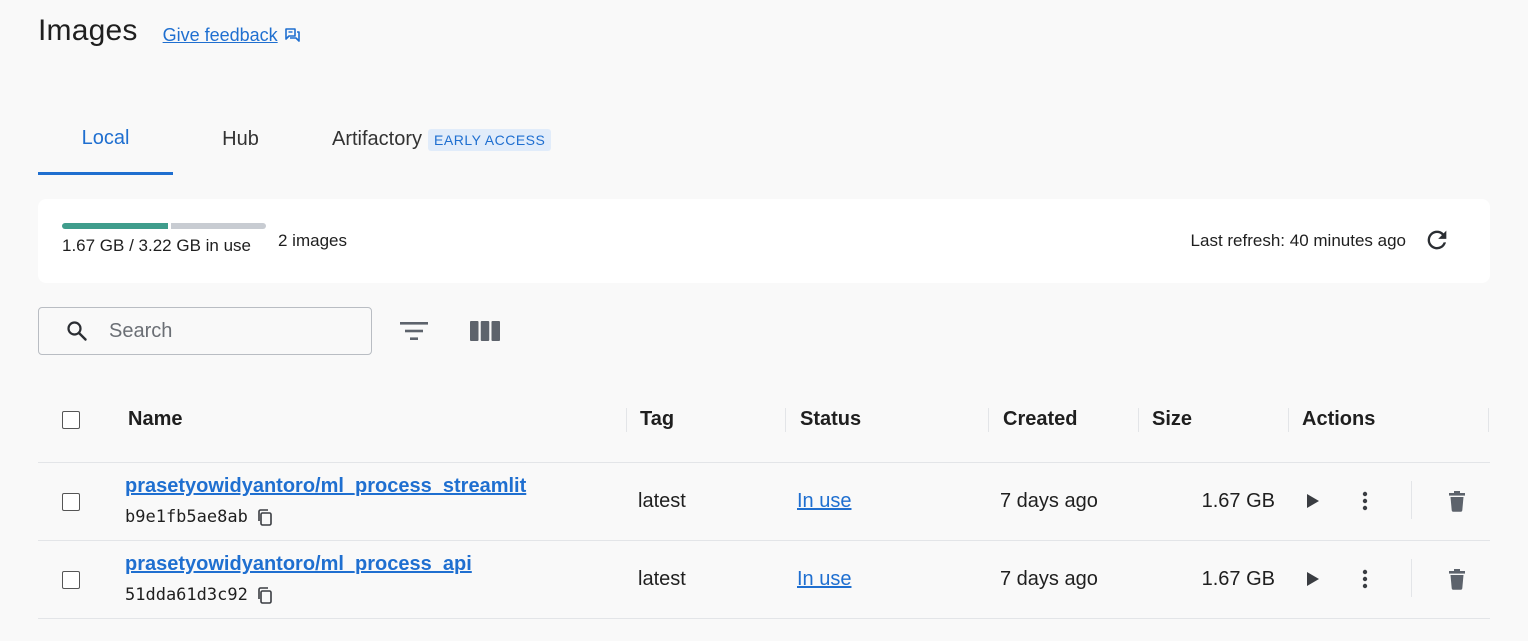 This screenshot has height=641, width=1528. What do you see at coordinates (218, 226) in the screenshot?
I see `disk-usage-free` at bounding box center [218, 226].